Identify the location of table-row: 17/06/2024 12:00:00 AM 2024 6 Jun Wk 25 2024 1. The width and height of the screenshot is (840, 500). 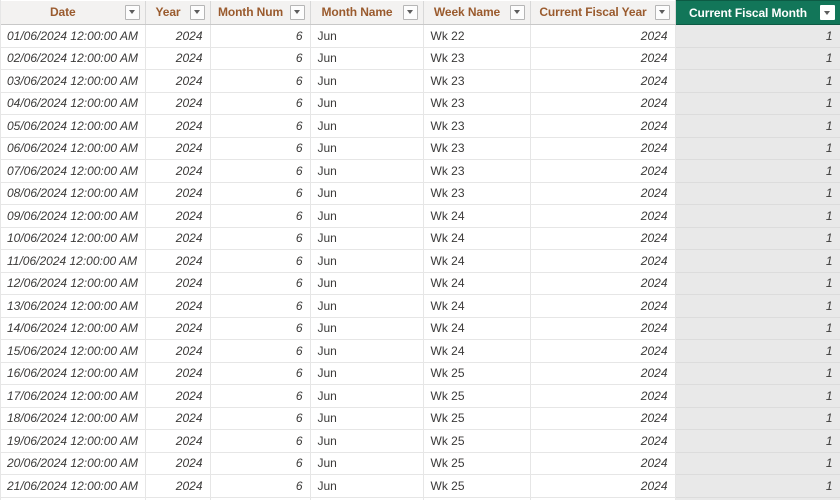
(420, 396).